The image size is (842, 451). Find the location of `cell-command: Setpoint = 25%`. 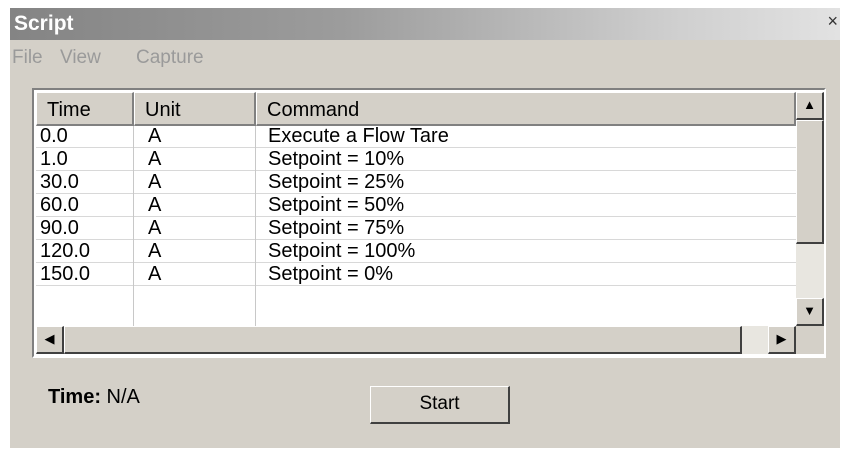

cell-command: Setpoint = 25% is located at coordinates (336, 182).